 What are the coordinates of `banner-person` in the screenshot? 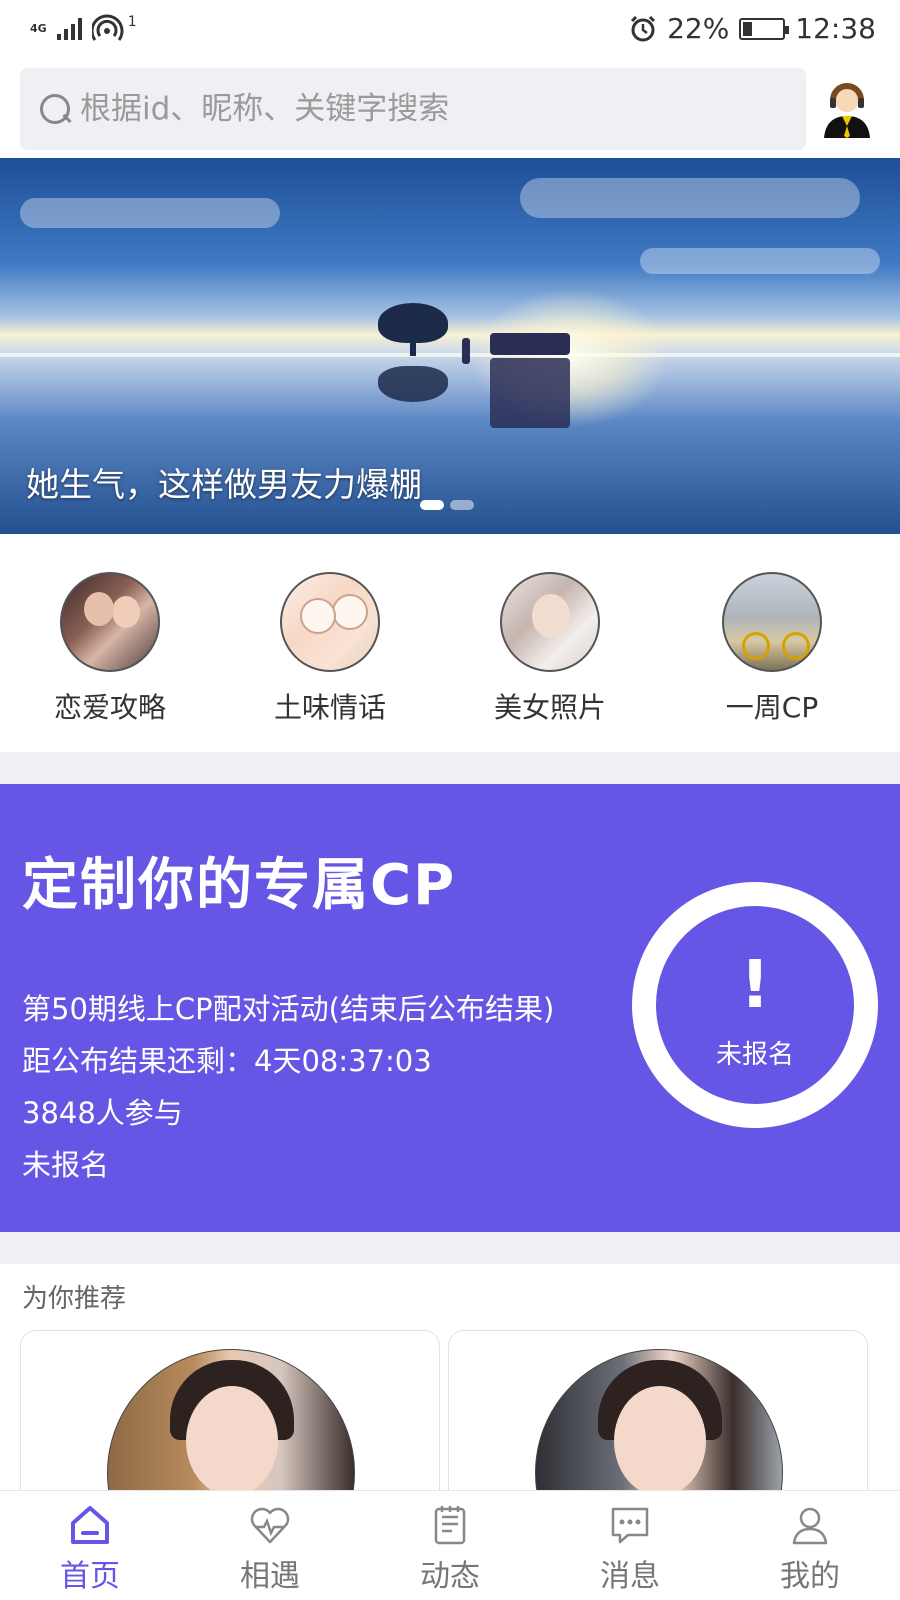 It's located at (466, 351).